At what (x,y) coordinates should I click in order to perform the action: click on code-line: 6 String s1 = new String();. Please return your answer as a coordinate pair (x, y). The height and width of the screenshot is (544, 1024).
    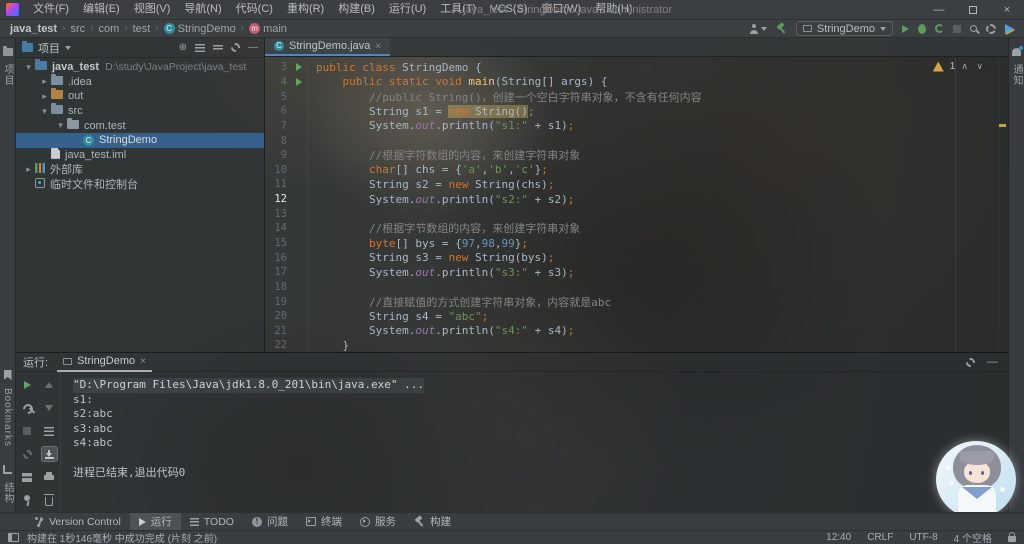
    Looking at the image, I should click on (636, 111).